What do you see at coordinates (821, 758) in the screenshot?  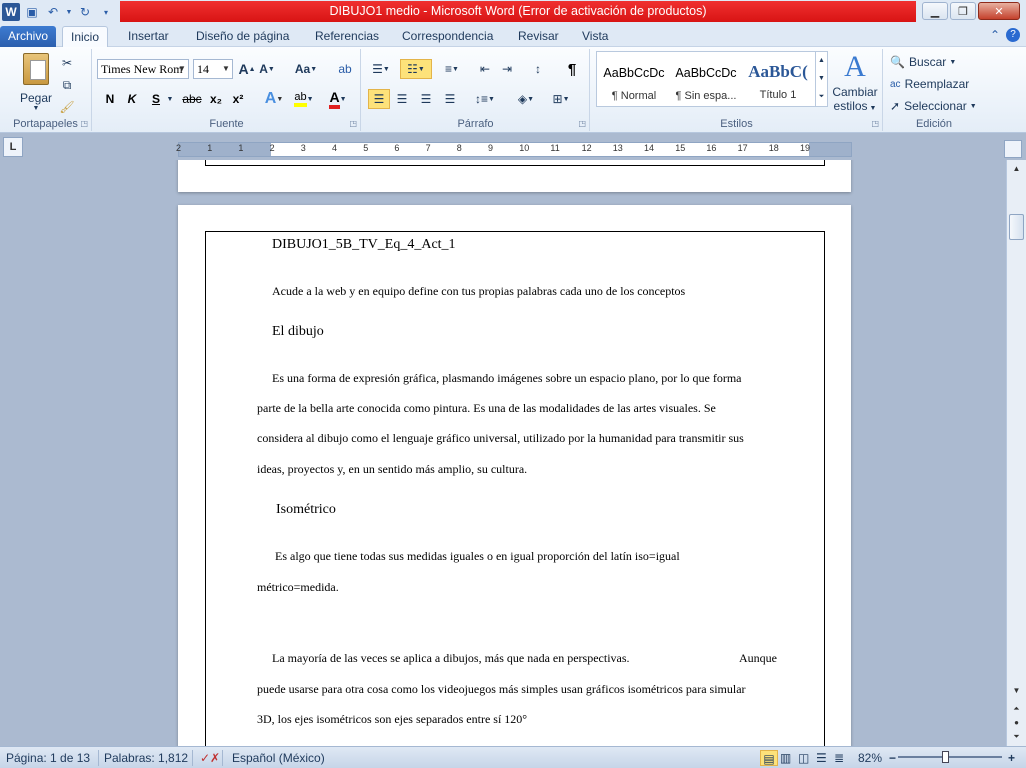 I see `outline-icon: ☰` at bounding box center [821, 758].